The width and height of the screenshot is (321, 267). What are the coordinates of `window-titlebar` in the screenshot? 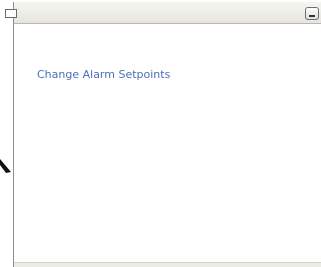 It's located at (163, 13).